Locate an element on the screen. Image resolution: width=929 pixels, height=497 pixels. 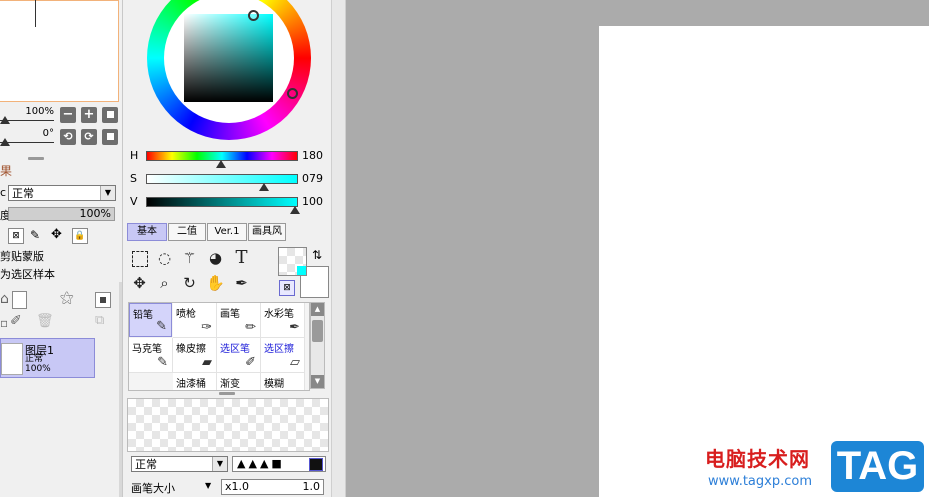
tab-basic: 基本 is located at coordinates (147, 232).